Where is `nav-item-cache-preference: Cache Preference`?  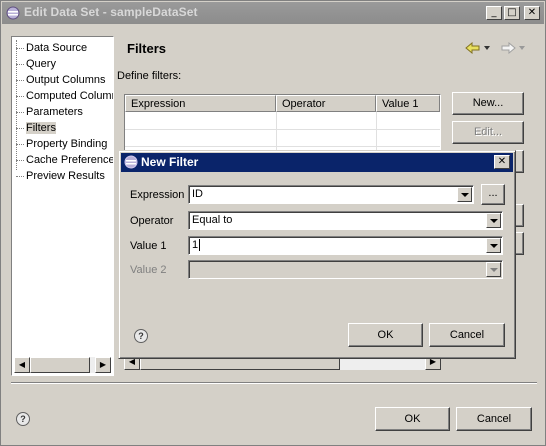
nav-item-cache-preference: Cache Preference is located at coordinates (63, 160).